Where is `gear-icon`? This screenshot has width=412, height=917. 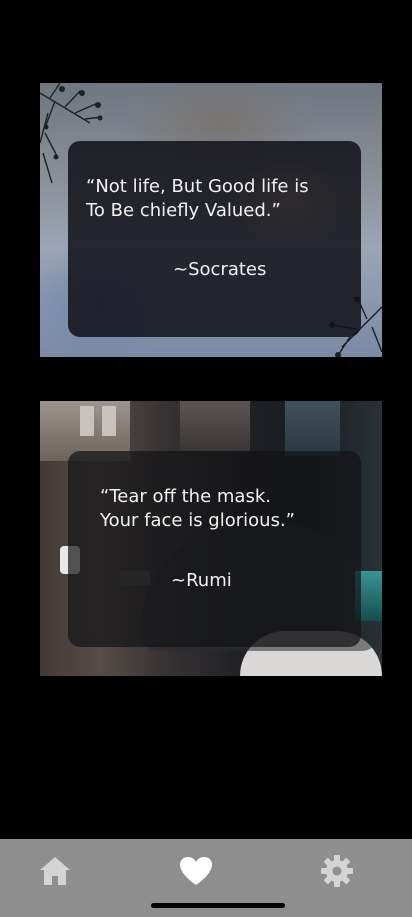
gear-icon is located at coordinates (337, 871).